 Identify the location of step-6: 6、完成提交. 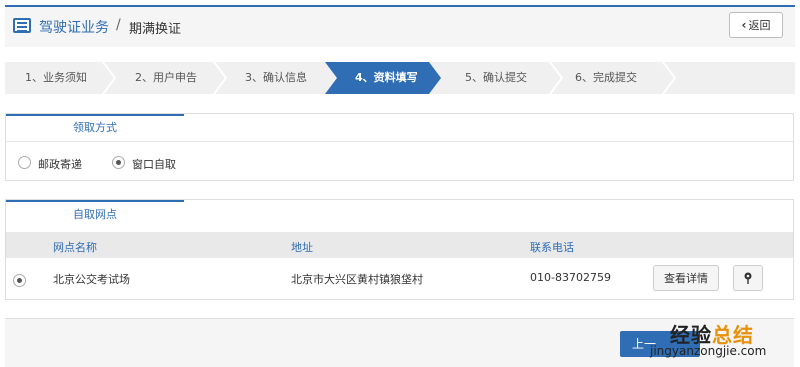
(606, 77).